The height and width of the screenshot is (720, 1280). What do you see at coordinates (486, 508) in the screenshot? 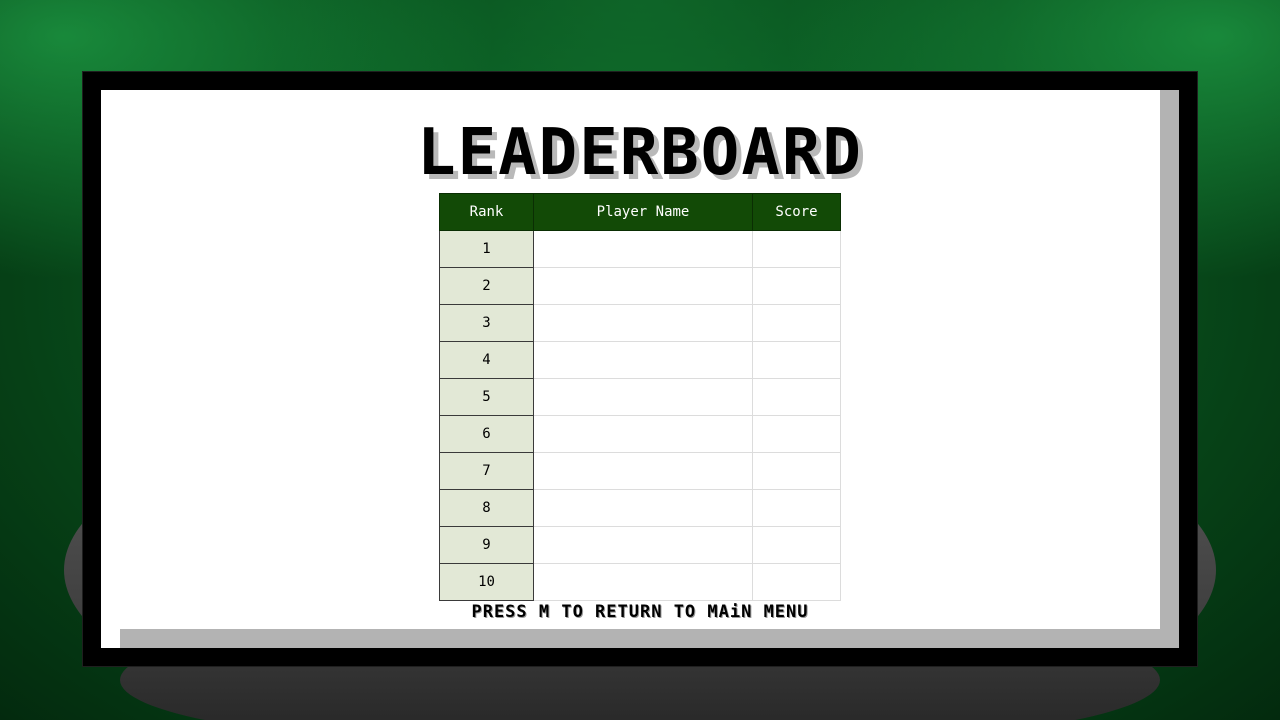
I see `rank-cell: 8` at bounding box center [486, 508].